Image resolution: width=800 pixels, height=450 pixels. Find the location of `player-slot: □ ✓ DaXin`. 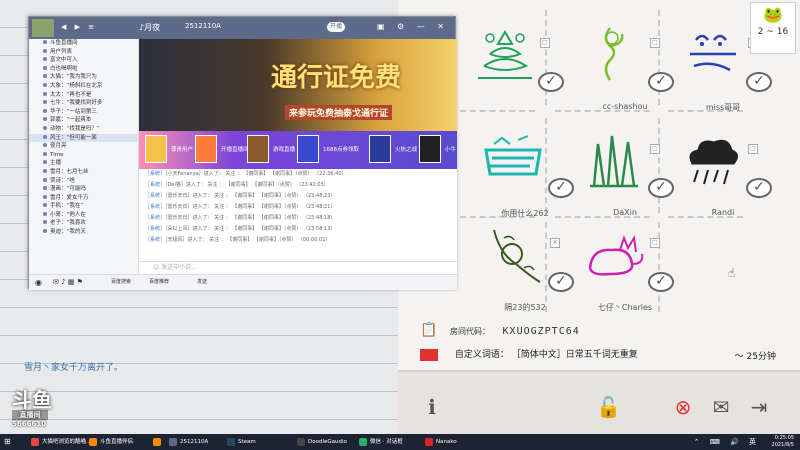

player-slot: □ ✓ DaXin is located at coordinates (622, 168).